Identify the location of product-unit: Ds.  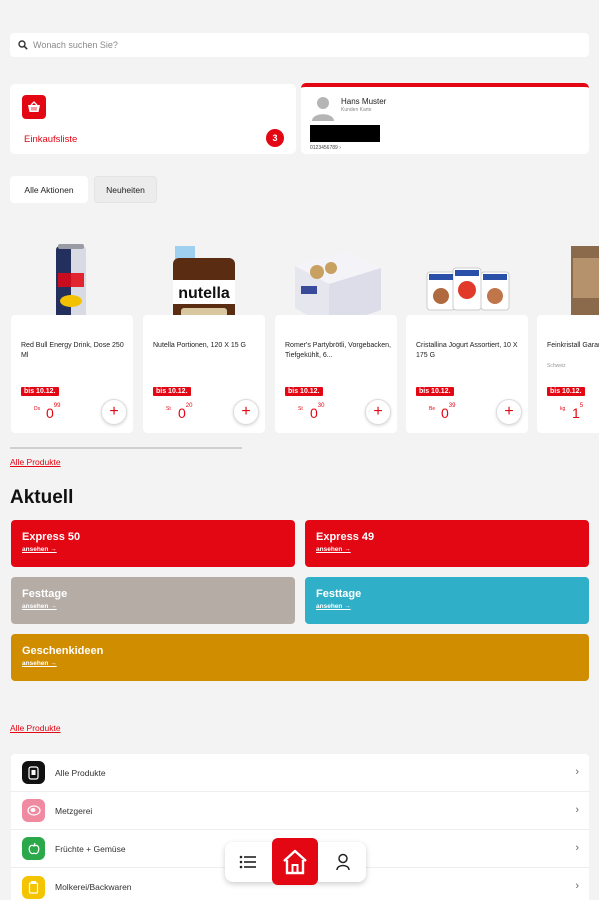
(37, 409).